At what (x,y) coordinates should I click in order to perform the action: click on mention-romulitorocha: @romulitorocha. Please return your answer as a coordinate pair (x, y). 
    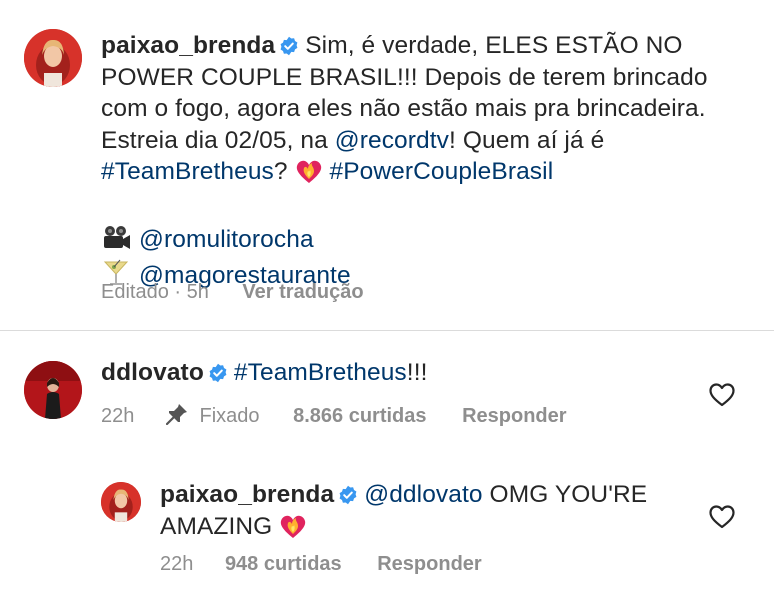
    Looking at the image, I should click on (226, 239).